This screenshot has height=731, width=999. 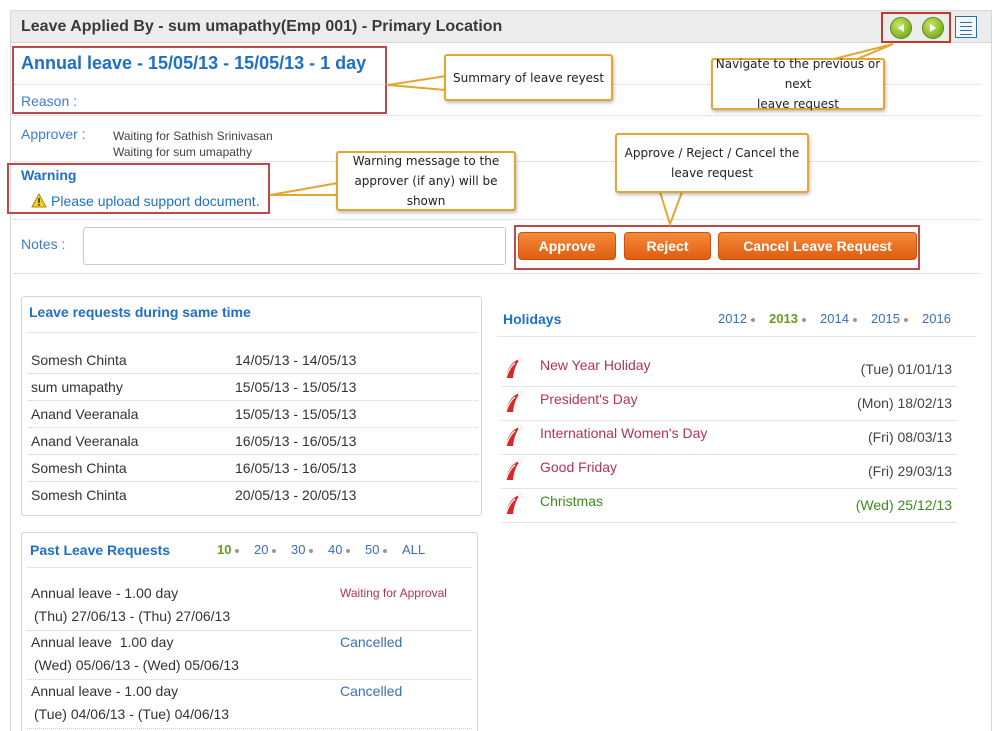 What do you see at coordinates (79, 468) in the screenshot?
I see `same-time-name-5: Somesh Chinta` at bounding box center [79, 468].